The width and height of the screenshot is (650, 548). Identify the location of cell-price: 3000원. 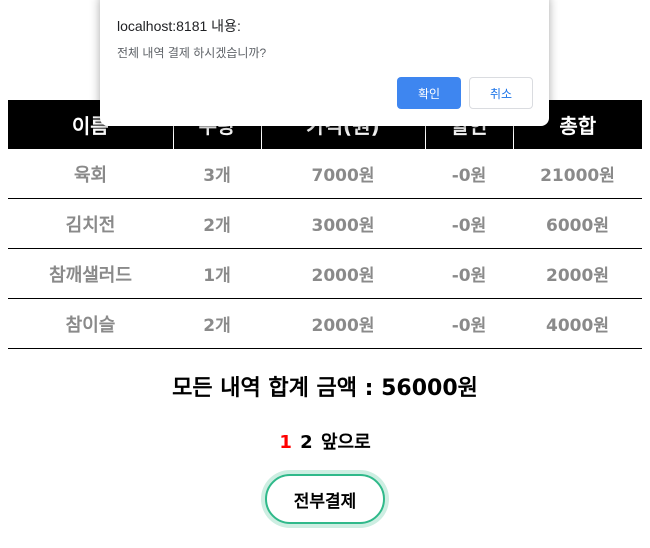
(343, 223).